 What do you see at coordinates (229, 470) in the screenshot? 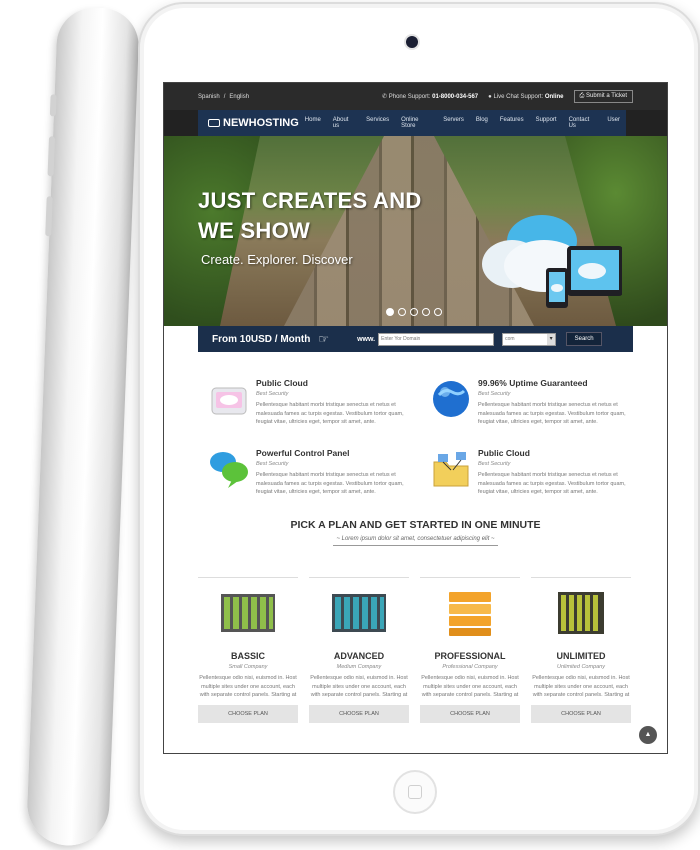
I see `chat-bubbles-icon` at bounding box center [229, 470].